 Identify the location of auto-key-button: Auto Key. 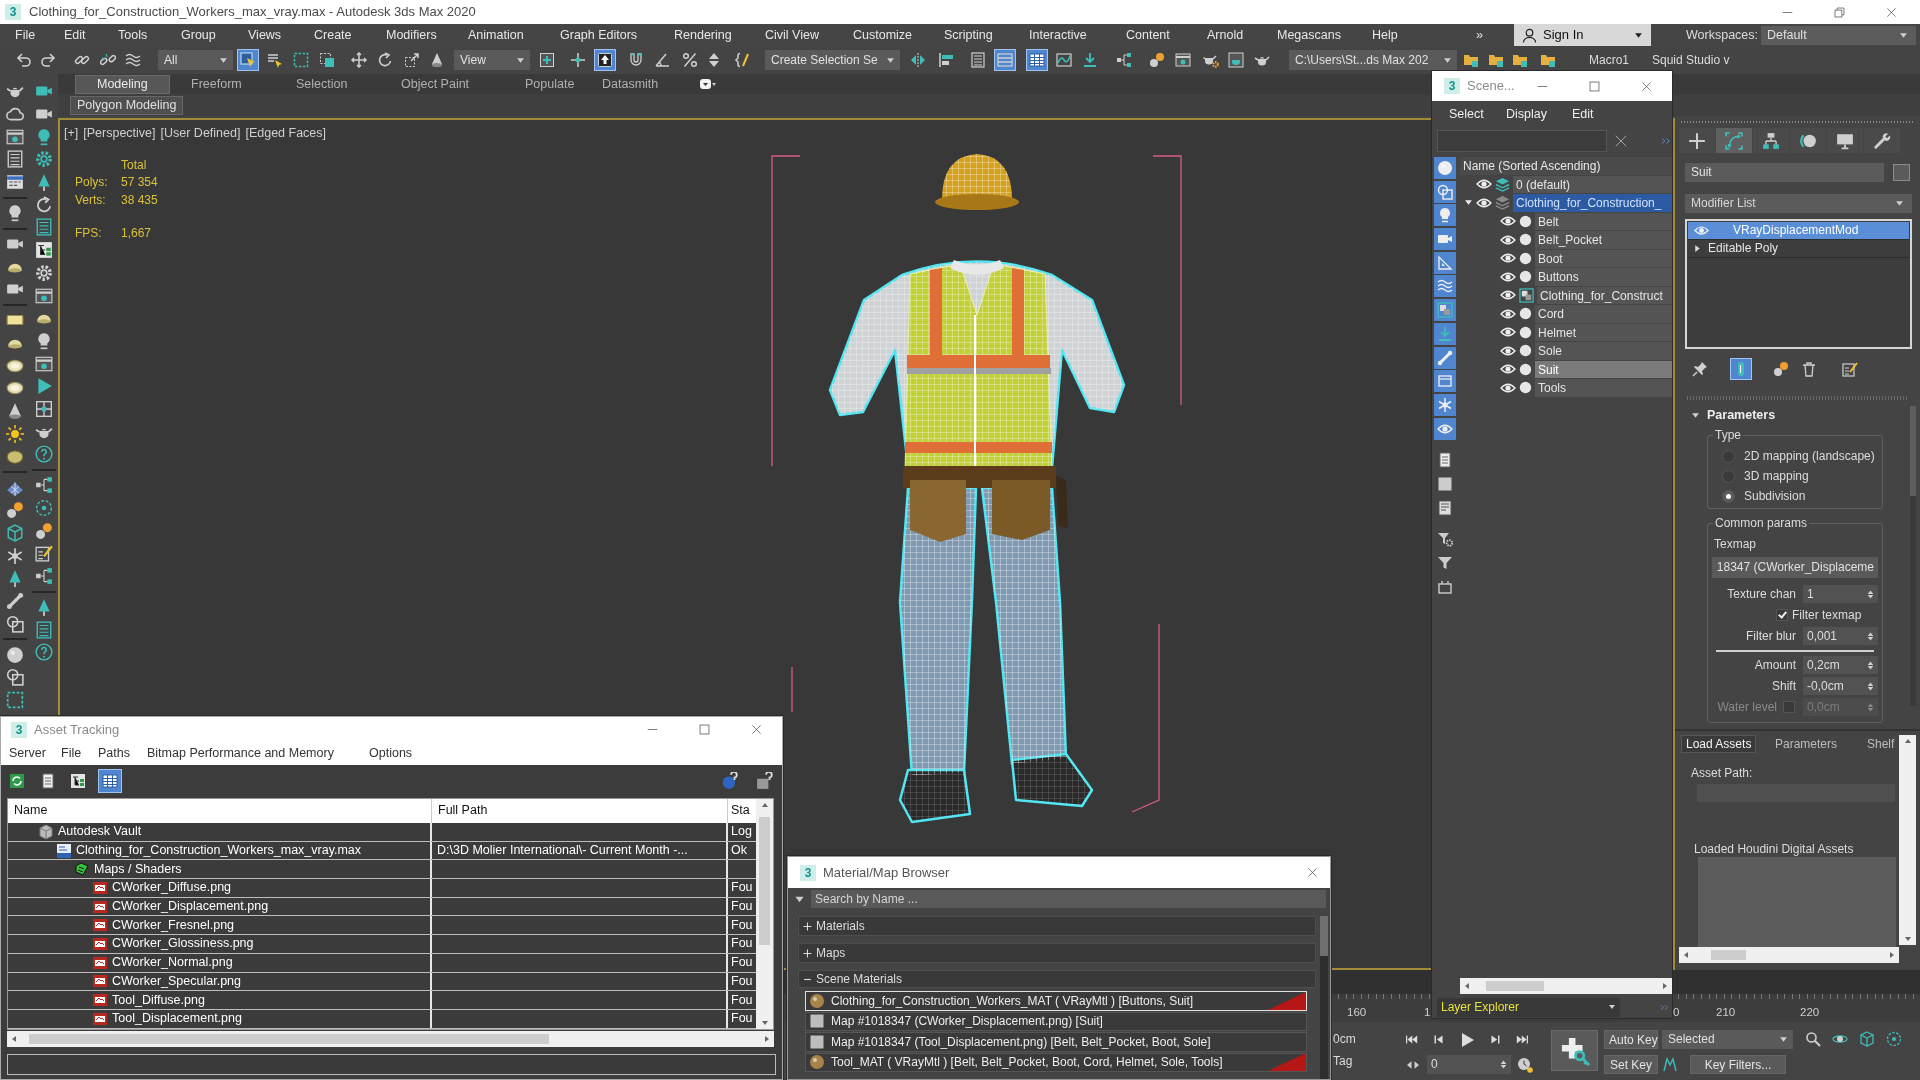
(1631, 1039).